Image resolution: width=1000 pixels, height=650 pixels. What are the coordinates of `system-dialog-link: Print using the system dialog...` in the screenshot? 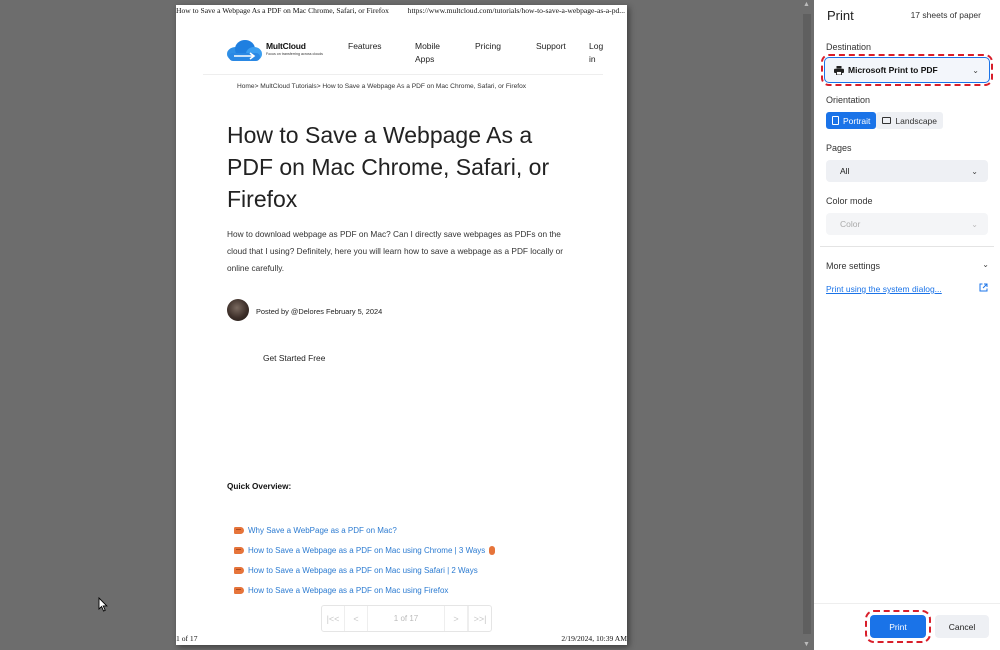 It's located at (884, 289).